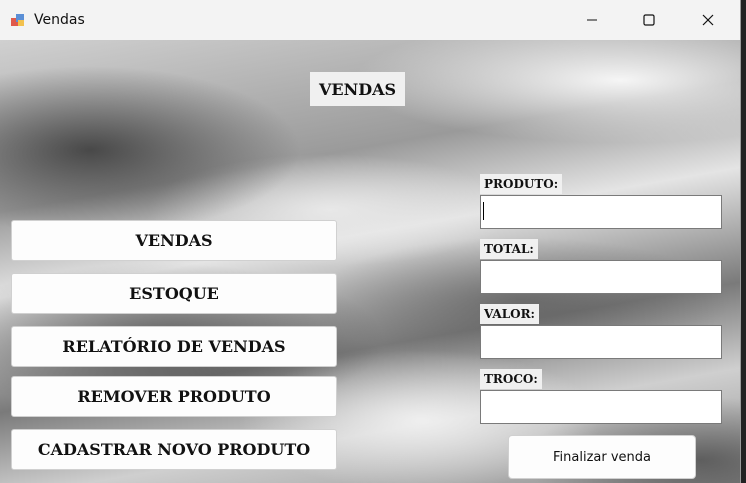  I want to click on app-icon, so click(17, 20).